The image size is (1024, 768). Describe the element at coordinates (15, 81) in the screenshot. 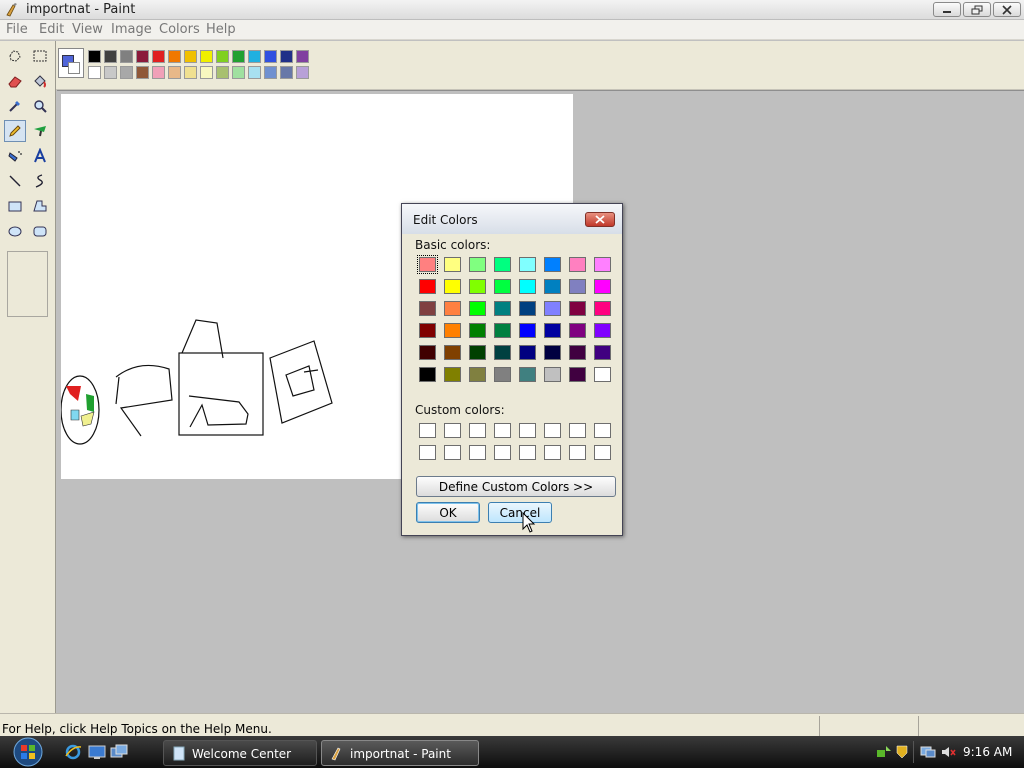

I see `tool-eraser` at that location.